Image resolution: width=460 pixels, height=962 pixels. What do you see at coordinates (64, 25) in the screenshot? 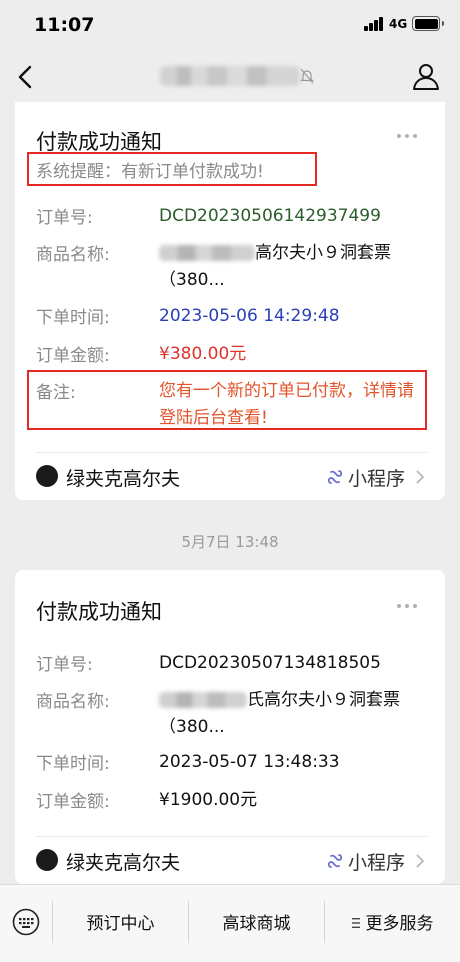
I see `status-time: 11:07` at bounding box center [64, 25].